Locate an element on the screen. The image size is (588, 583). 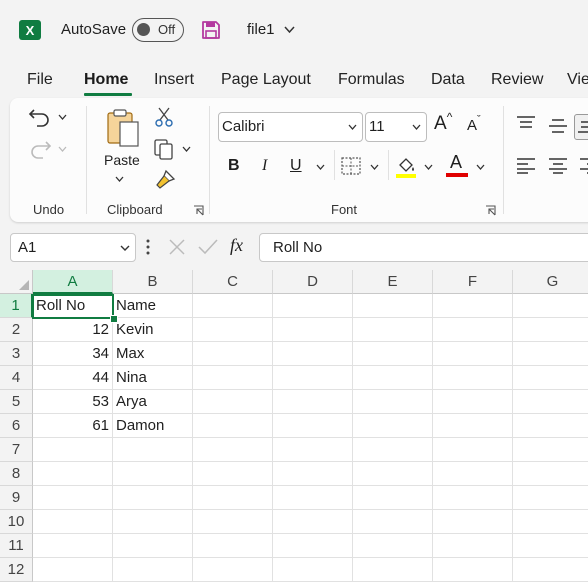
cell-a5: 53 is located at coordinates (73, 402).